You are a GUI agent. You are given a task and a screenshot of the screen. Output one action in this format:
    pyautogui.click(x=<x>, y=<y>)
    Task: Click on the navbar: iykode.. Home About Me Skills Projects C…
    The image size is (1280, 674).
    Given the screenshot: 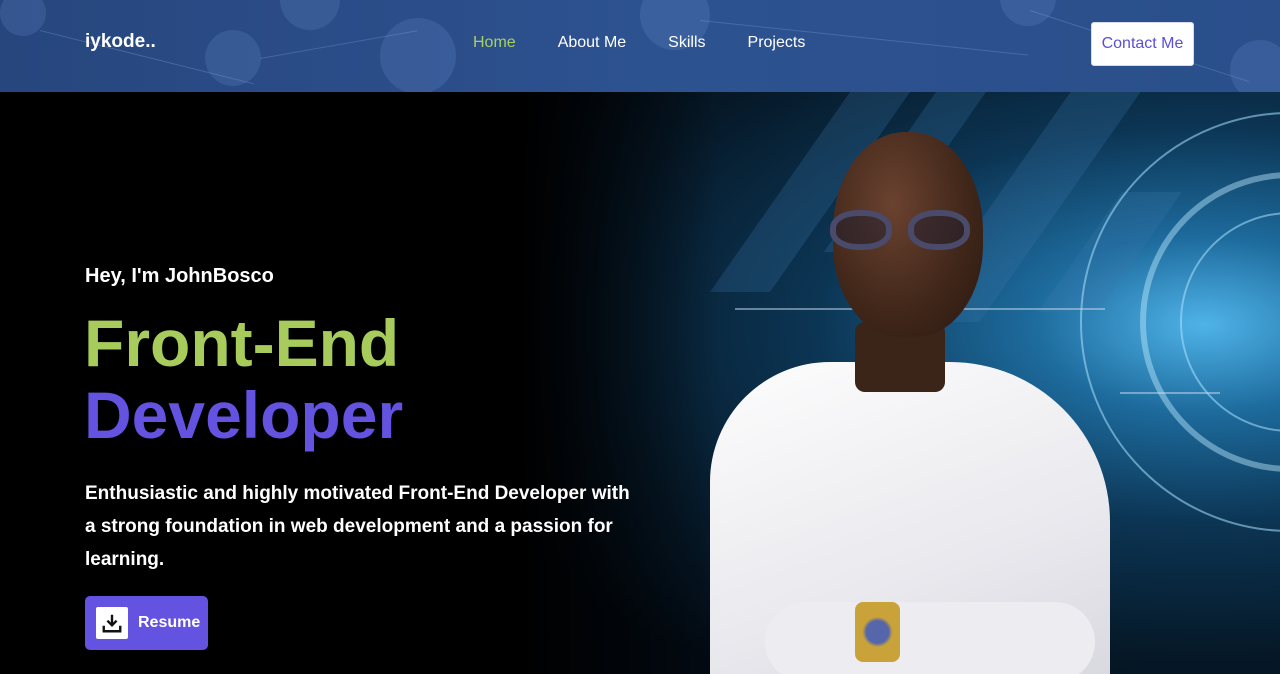 What is the action you would take?
    pyautogui.click(x=640, y=46)
    